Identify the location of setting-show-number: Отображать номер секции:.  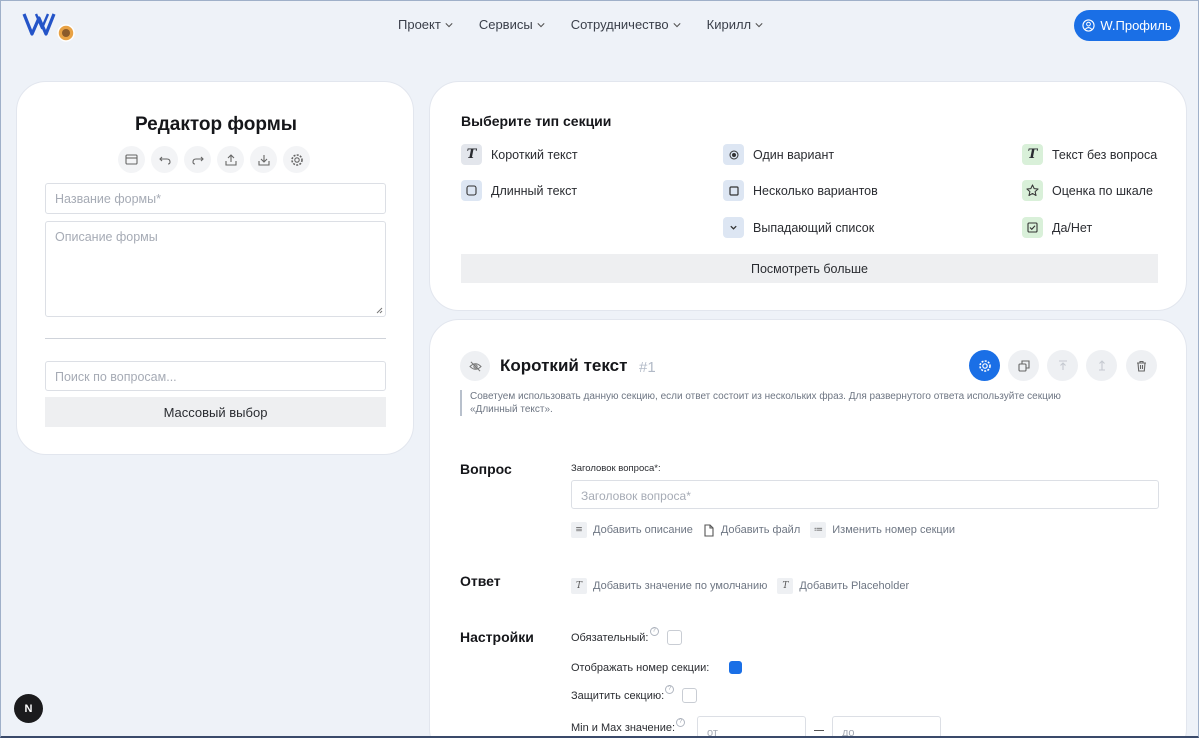
(657, 667).